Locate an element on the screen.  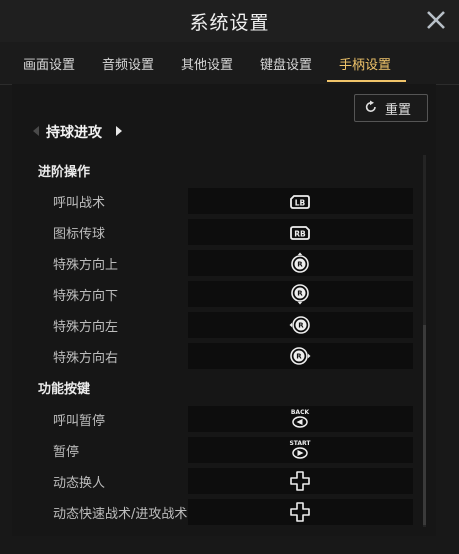
title-bar: 系统设置 is located at coordinates (229, 21).